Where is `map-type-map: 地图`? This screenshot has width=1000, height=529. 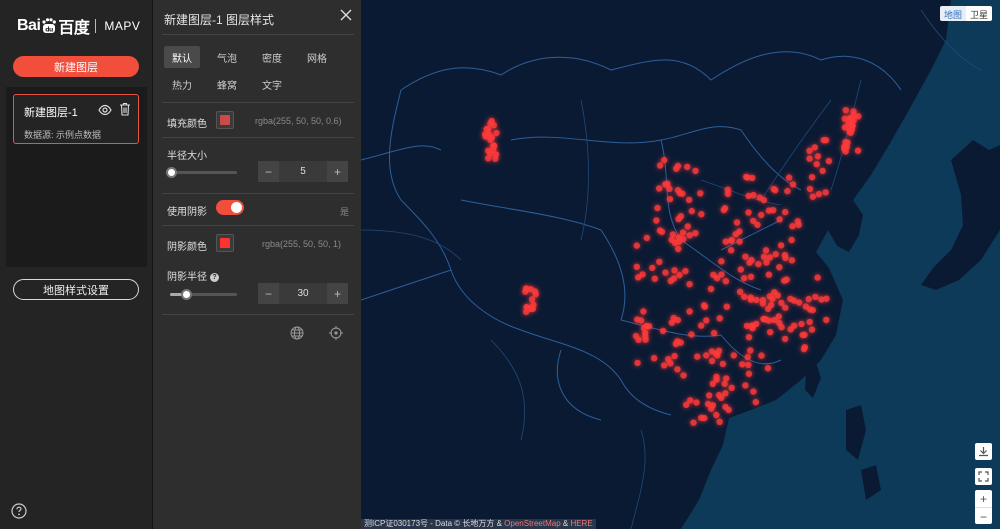 map-type-map: 地图 is located at coordinates (953, 13).